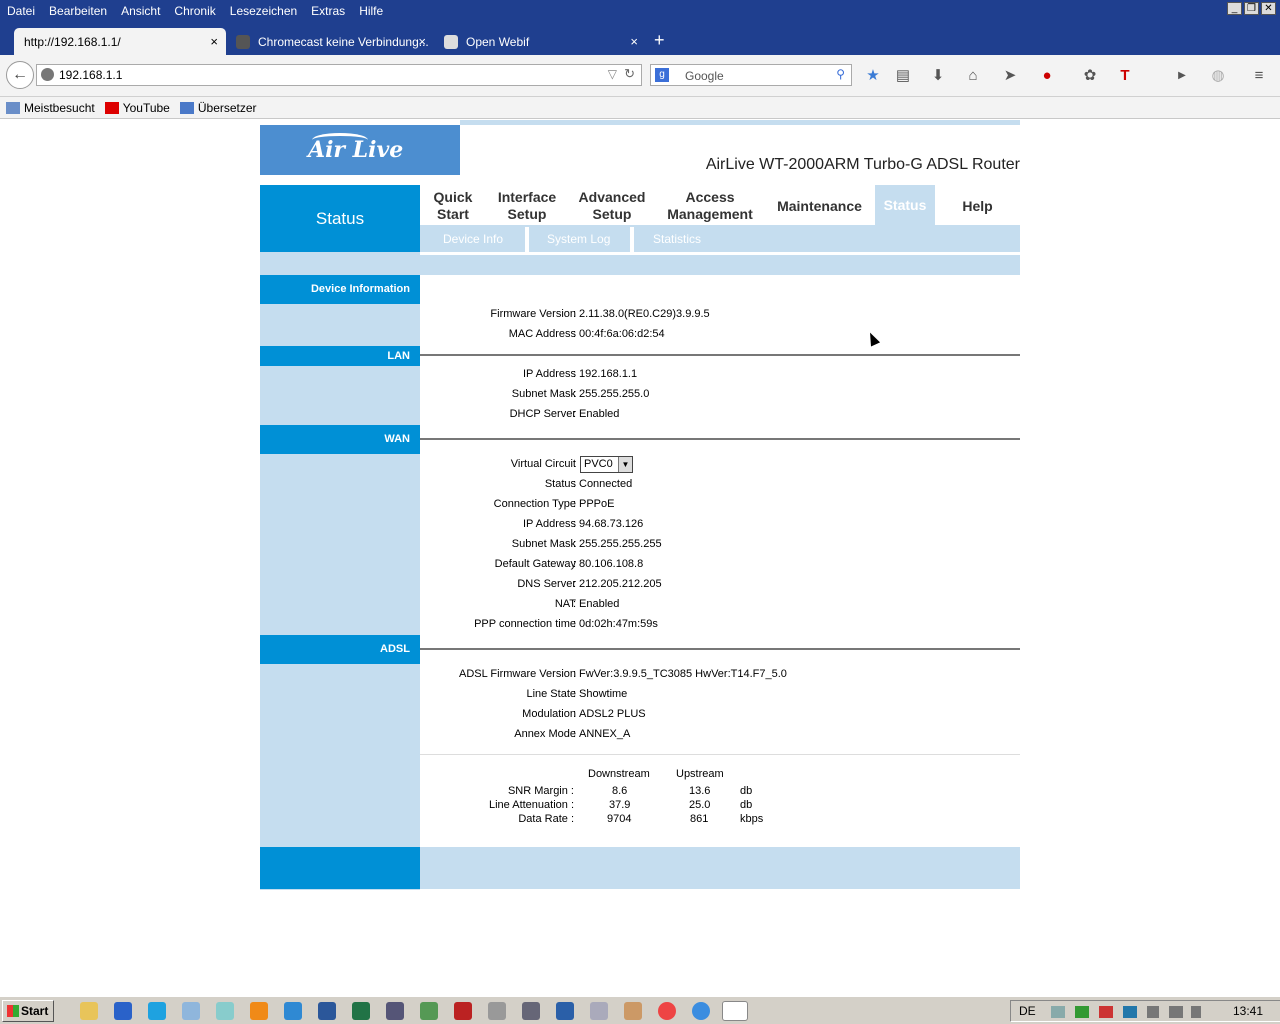 Image resolution: width=1280 pixels, height=1024 pixels. I want to click on search-icon: ⚲, so click(840, 74).